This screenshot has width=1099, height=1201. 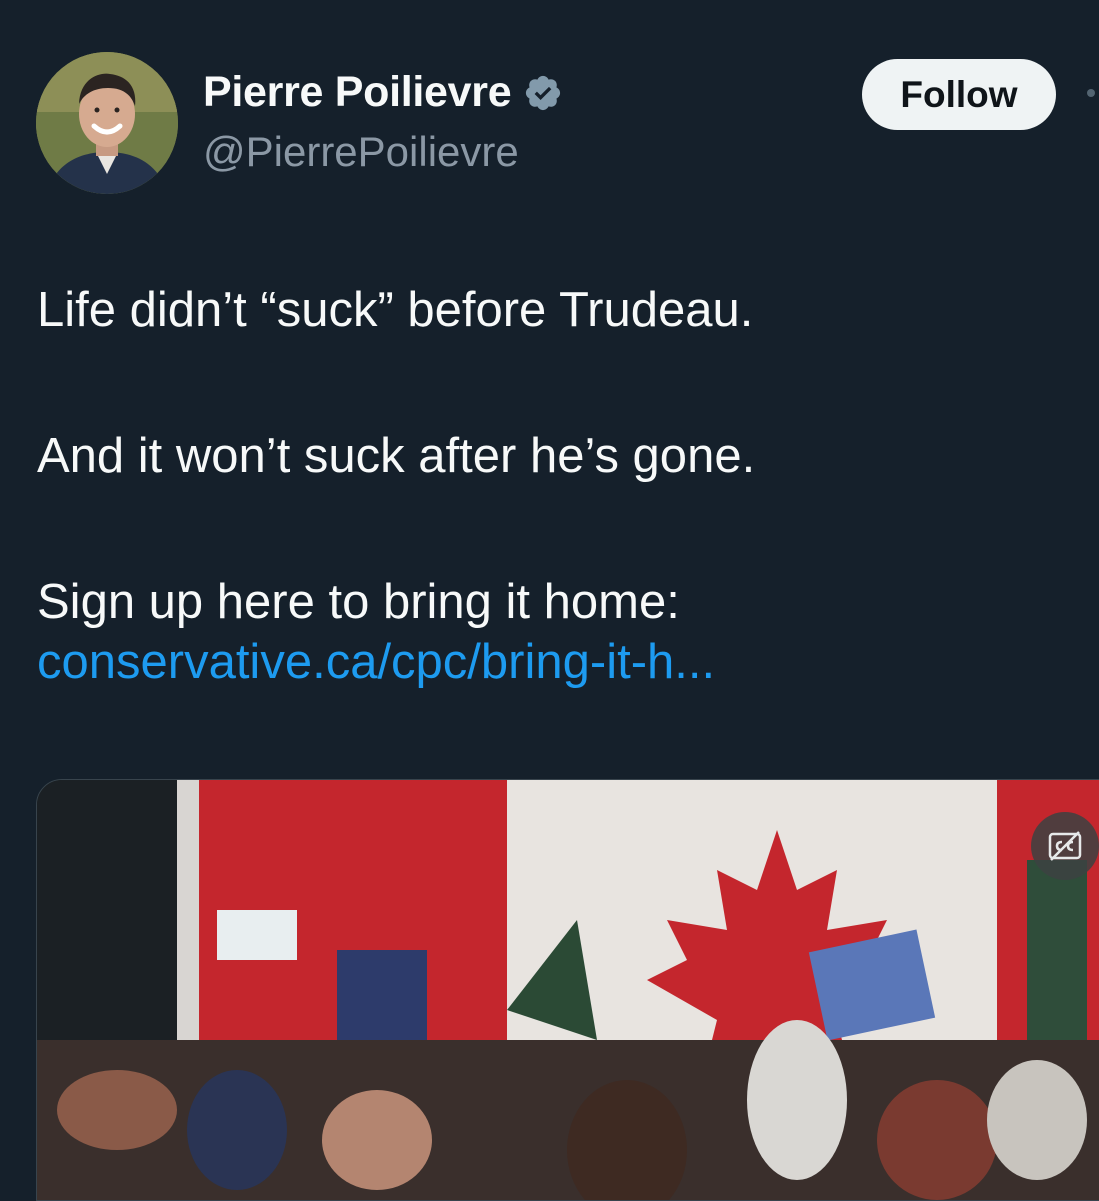 I want to click on author-handle: @PierrePoilievre, so click(x=361, y=152).